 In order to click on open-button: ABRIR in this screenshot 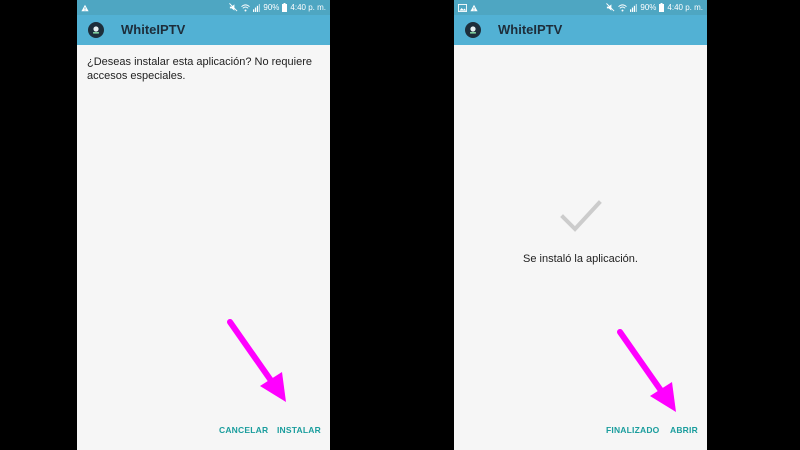, I will do `click(684, 430)`.